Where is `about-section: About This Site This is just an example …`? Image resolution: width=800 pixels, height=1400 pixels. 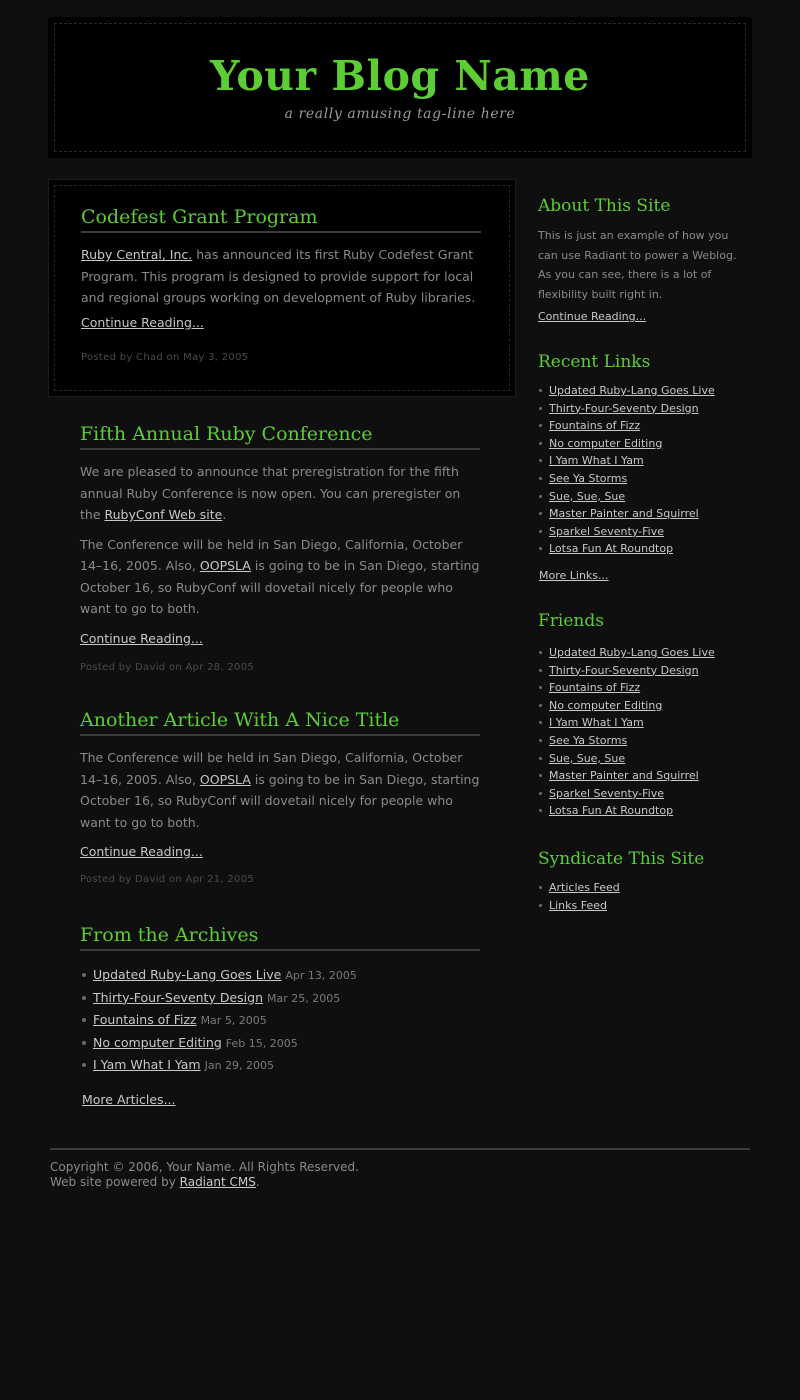
about-section: About This Site This is just an example … is located at coordinates (643, 259).